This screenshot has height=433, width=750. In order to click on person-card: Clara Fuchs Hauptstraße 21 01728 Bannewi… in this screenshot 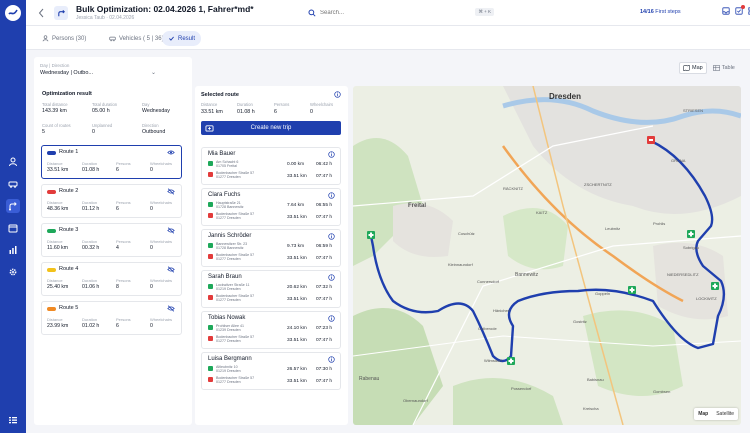, I will do `click(271, 207)`.